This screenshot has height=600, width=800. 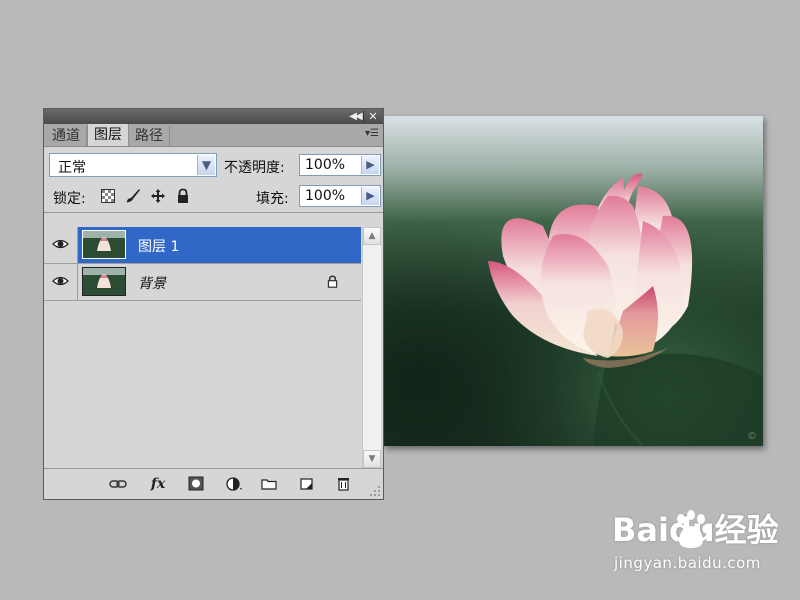 I want to click on lock-label: 锁定:, so click(x=69, y=199).